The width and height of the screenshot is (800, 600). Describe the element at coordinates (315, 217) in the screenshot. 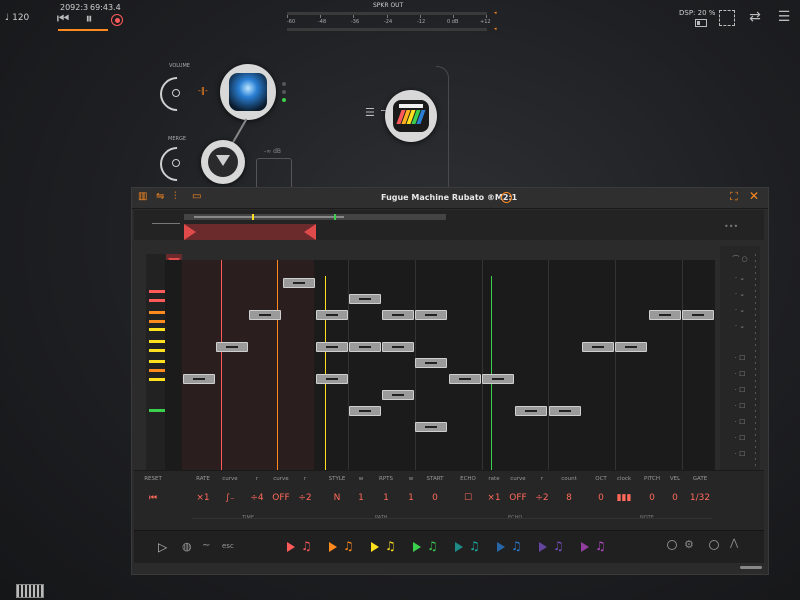

I see `overview-timeline` at that location.